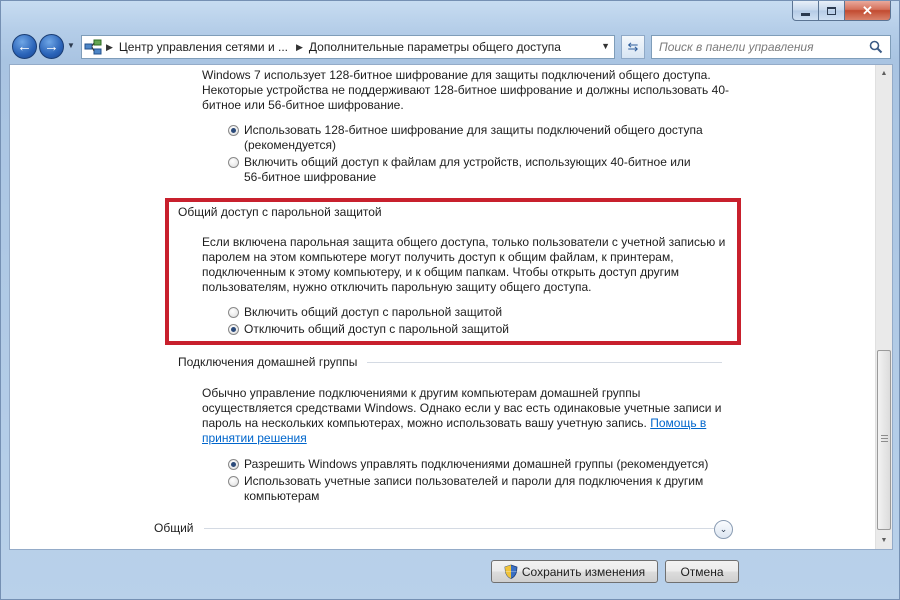 This screenshot has width=900, height=600. What do you see at coordinates (876, 48) in the screenshot?
I see `search-icon` at bounding box center [876, 48].